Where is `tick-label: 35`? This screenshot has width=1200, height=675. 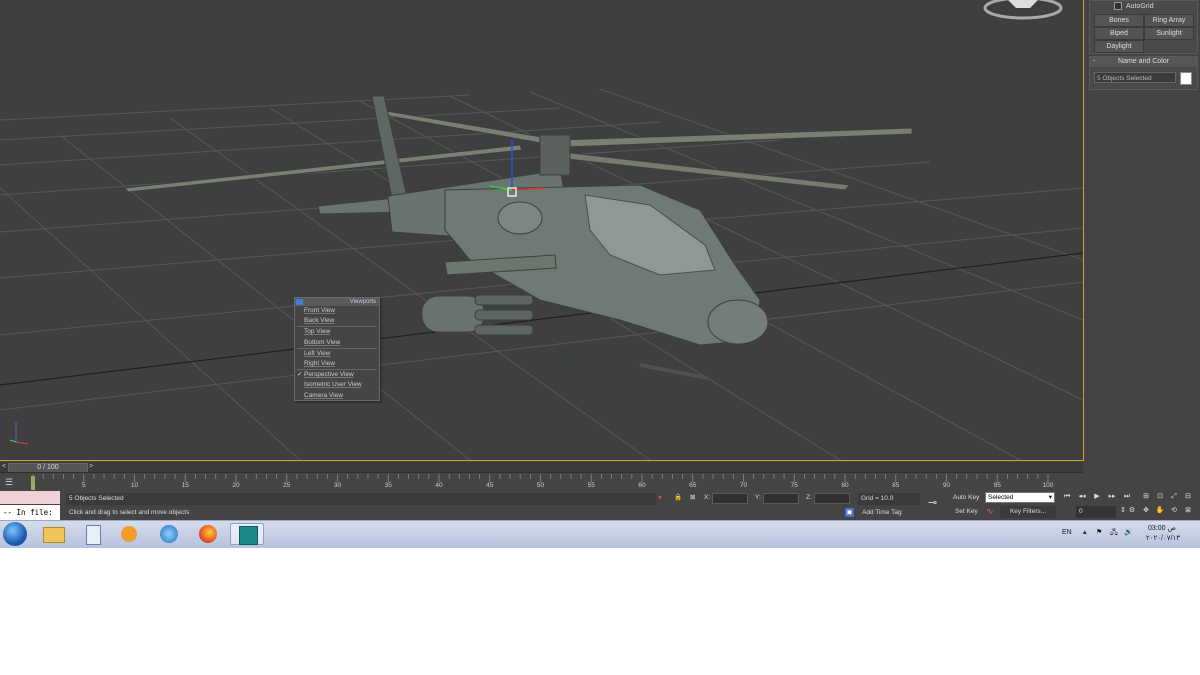
tick-label: 35 is located at coordinates (388, 485).